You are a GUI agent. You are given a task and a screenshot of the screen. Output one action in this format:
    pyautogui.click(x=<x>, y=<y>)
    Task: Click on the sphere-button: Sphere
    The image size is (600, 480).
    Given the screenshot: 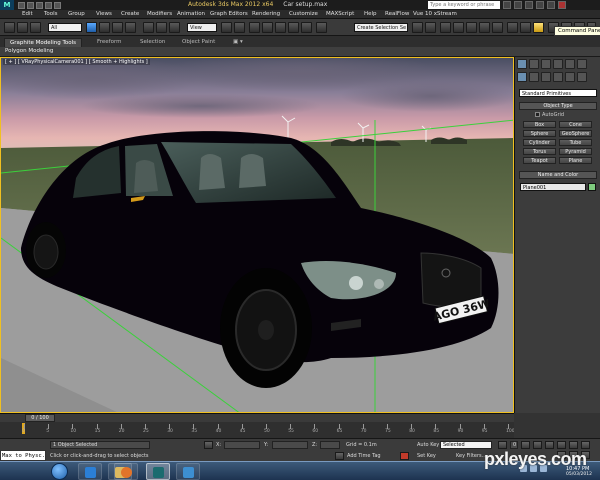 What is the action you would take?
    pyautogui.click(x=539, y=133)
    